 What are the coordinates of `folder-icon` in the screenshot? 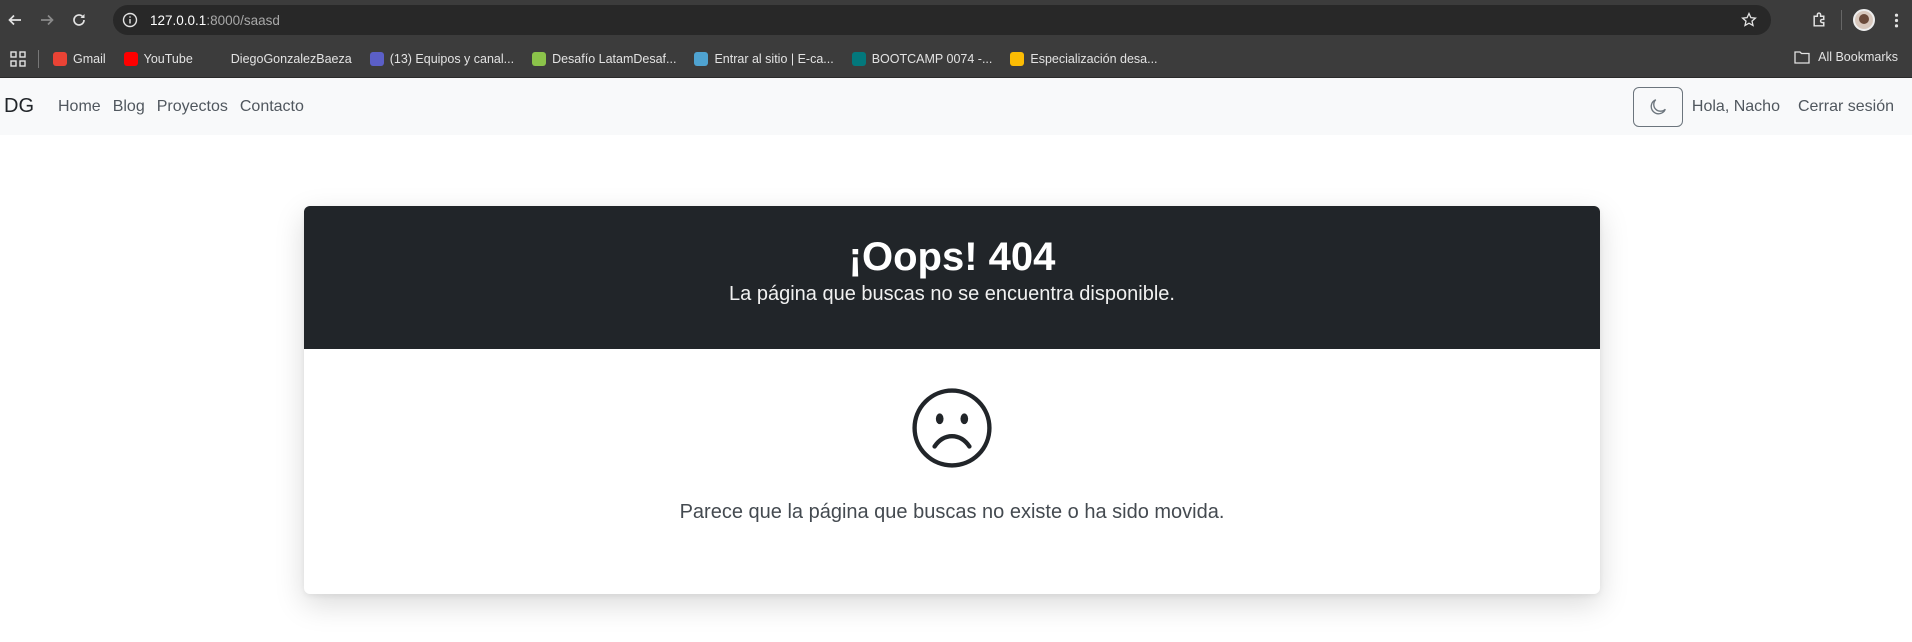 It's located at (1802, 57).